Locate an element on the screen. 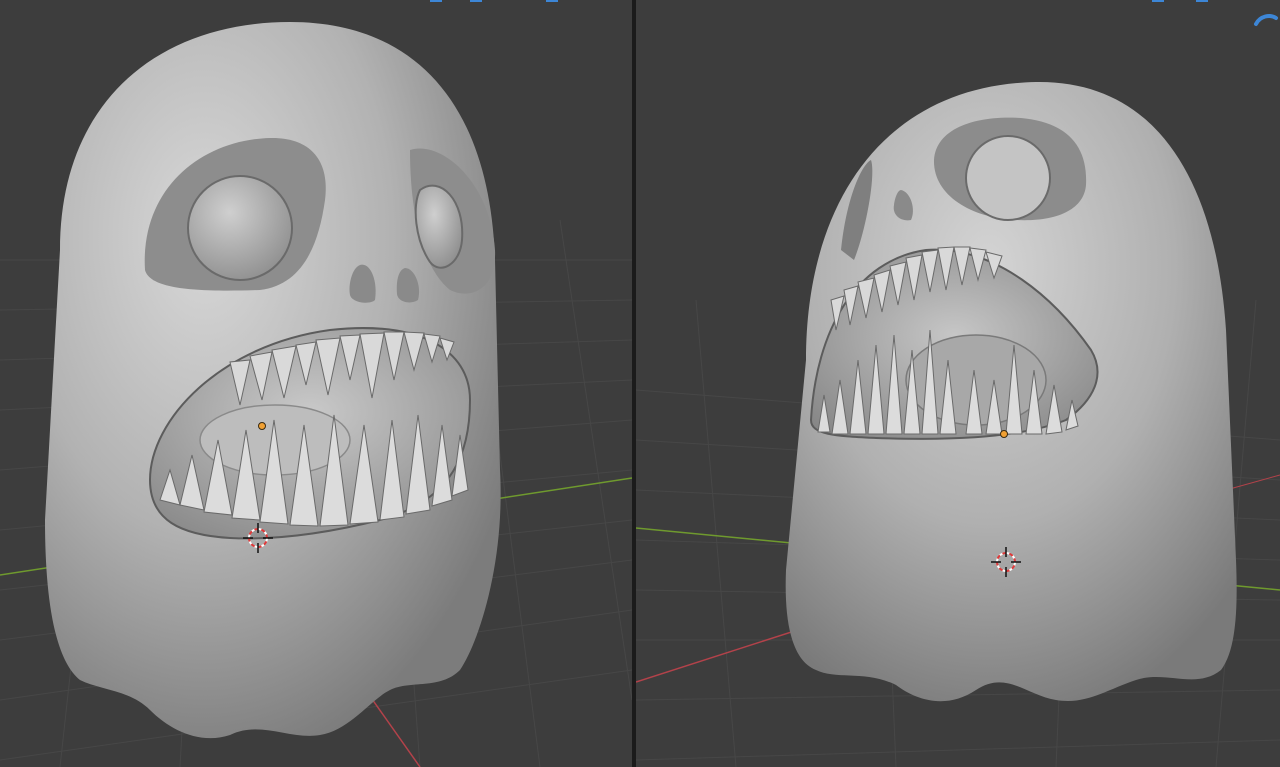 This screenshot has width=1280, height=767. navigation-gizmo-icon is located at coordinates (1266, 20).